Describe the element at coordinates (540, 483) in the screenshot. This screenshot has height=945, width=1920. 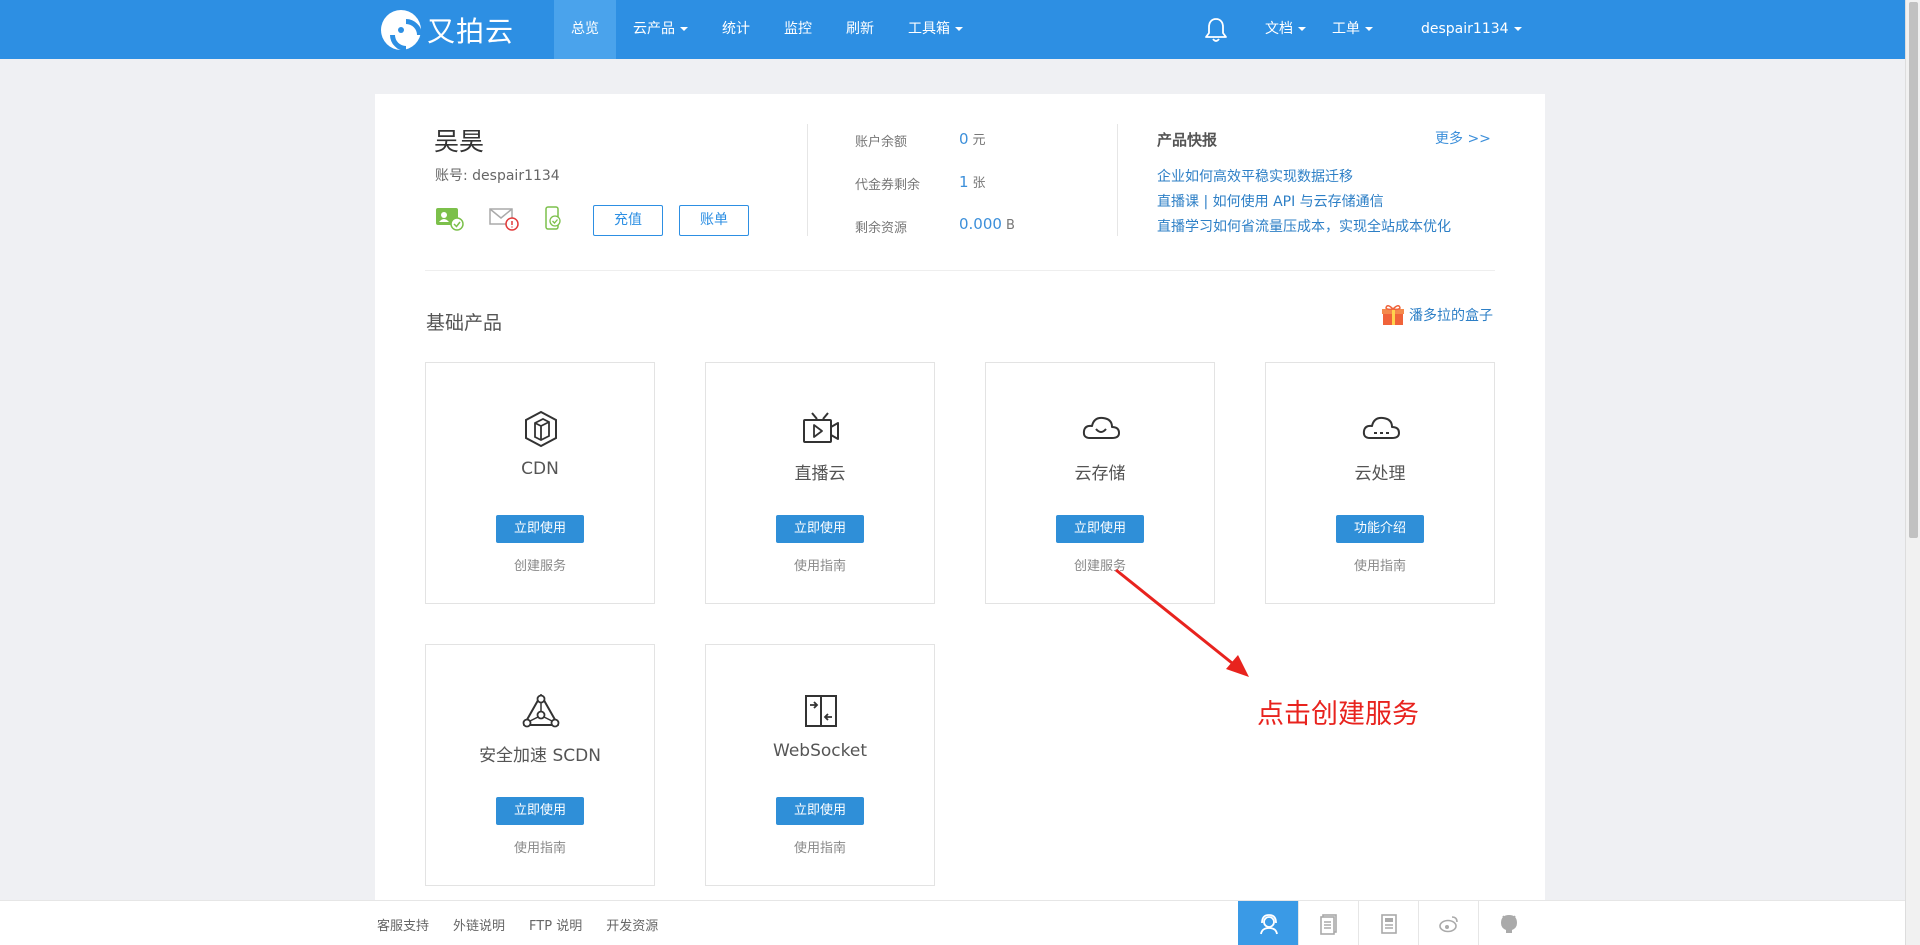
I see `product-card-cdn: CDN 立即使用 创建服务` at that location.